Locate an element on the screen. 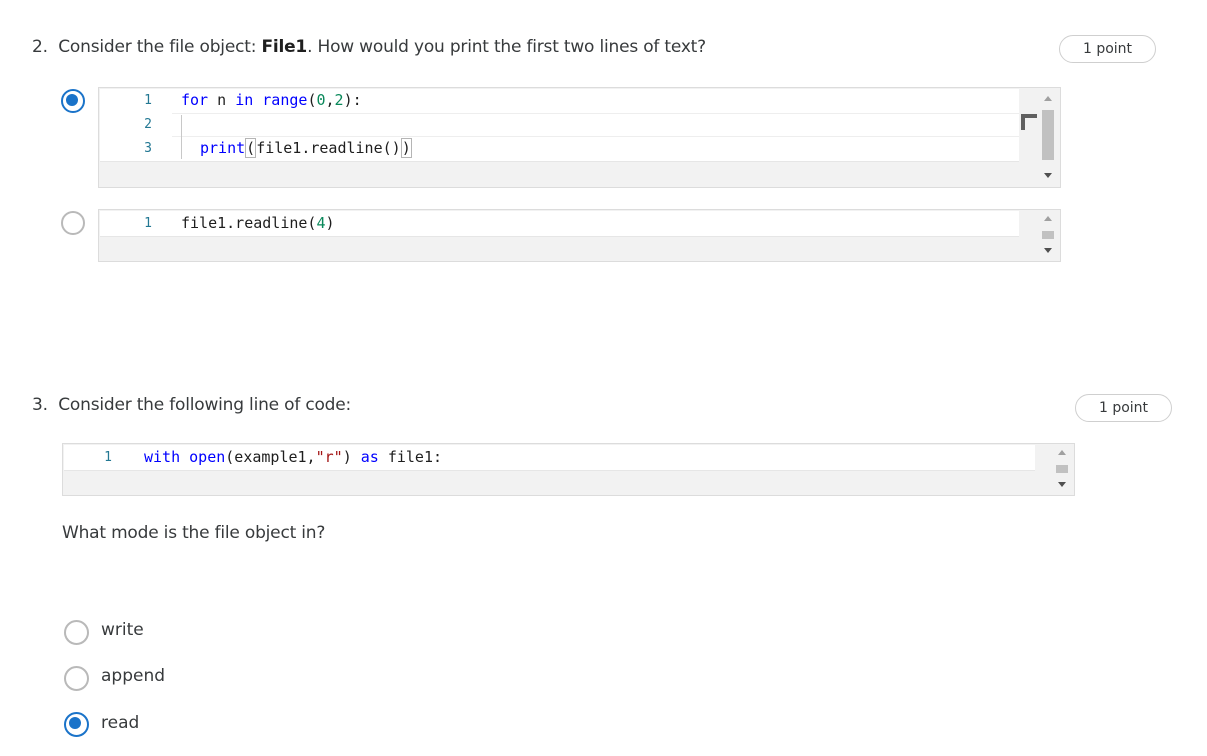  code-line-1: with open(example1,"r") as file1: is located at coordinates (293, 457).